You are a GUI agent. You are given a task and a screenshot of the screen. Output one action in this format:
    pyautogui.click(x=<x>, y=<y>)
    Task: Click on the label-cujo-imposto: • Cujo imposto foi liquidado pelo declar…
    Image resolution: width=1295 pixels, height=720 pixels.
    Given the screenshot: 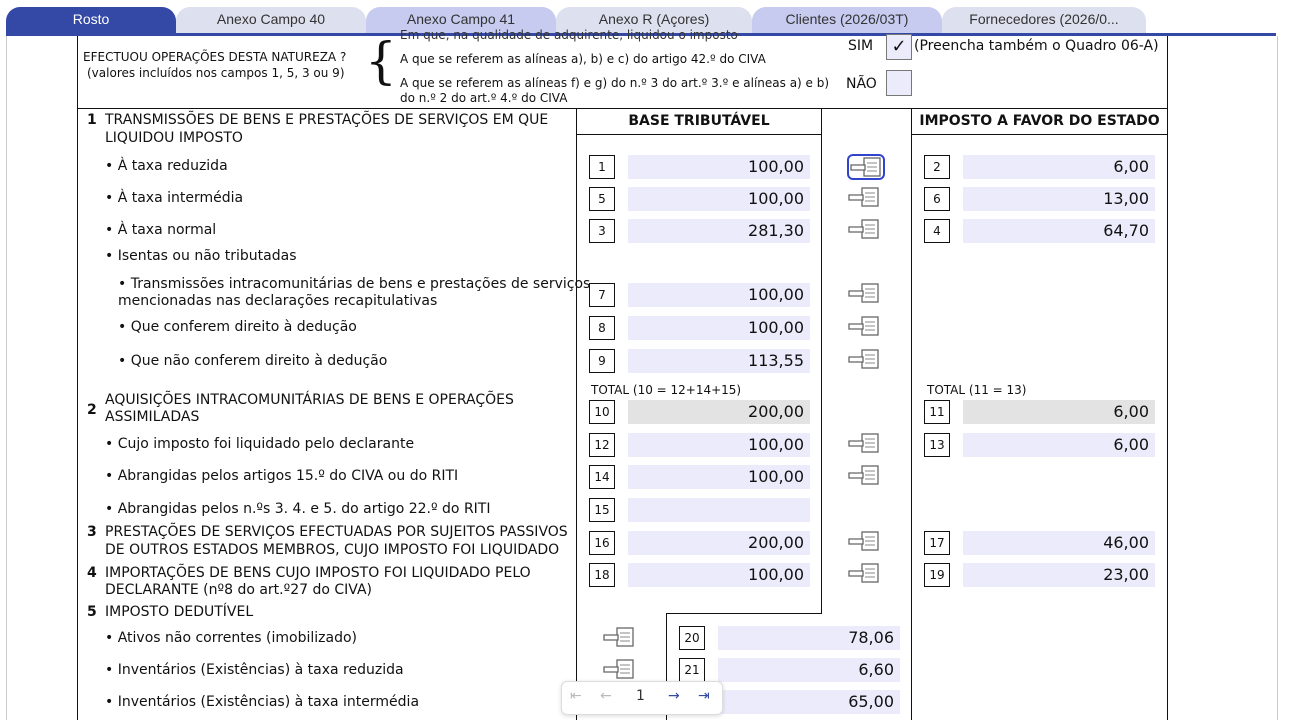 What is the action you would take?
    pyautogui.click(x=260, y=444)
    